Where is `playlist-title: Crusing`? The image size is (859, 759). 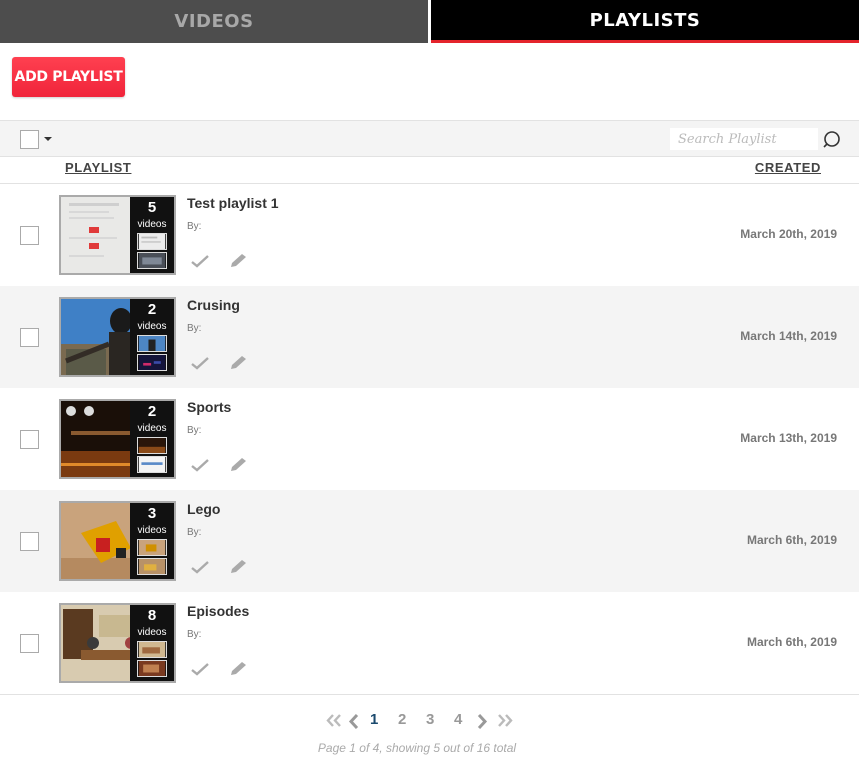 playlist-title: Crusing is located at coordinates (213, 305).